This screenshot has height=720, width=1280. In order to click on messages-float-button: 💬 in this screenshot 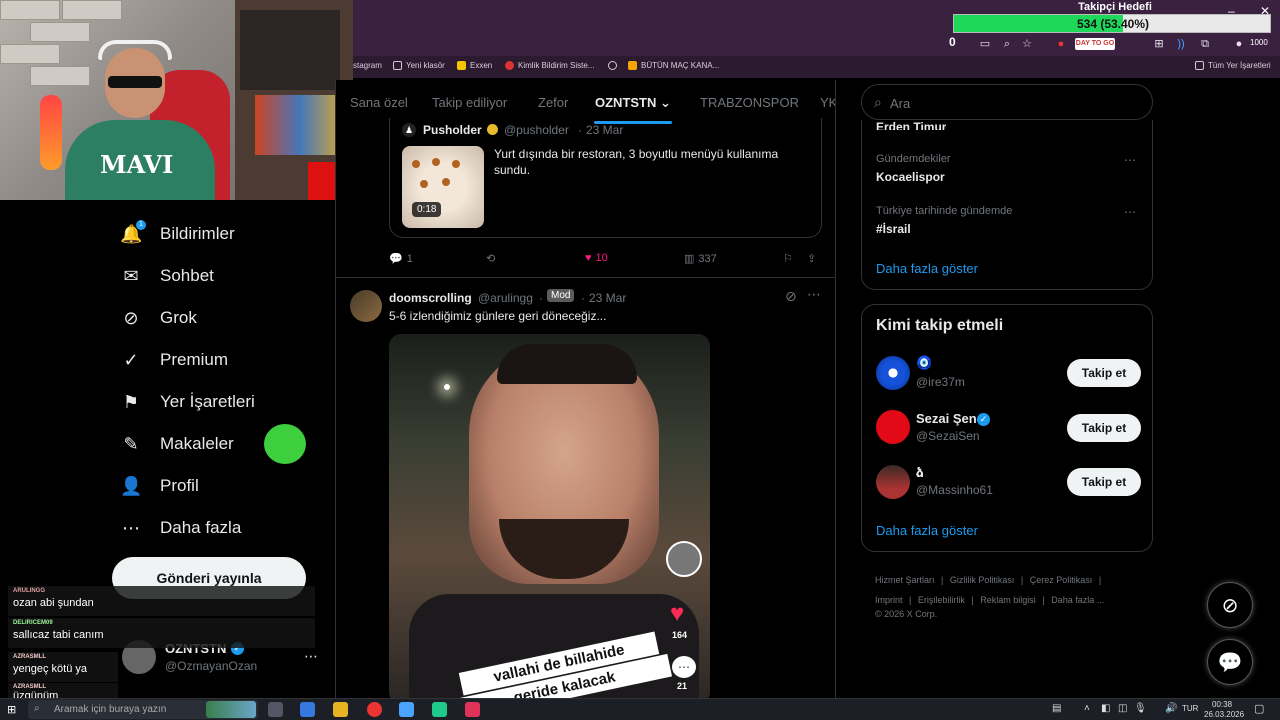, I will do `click(1230, 662)`.